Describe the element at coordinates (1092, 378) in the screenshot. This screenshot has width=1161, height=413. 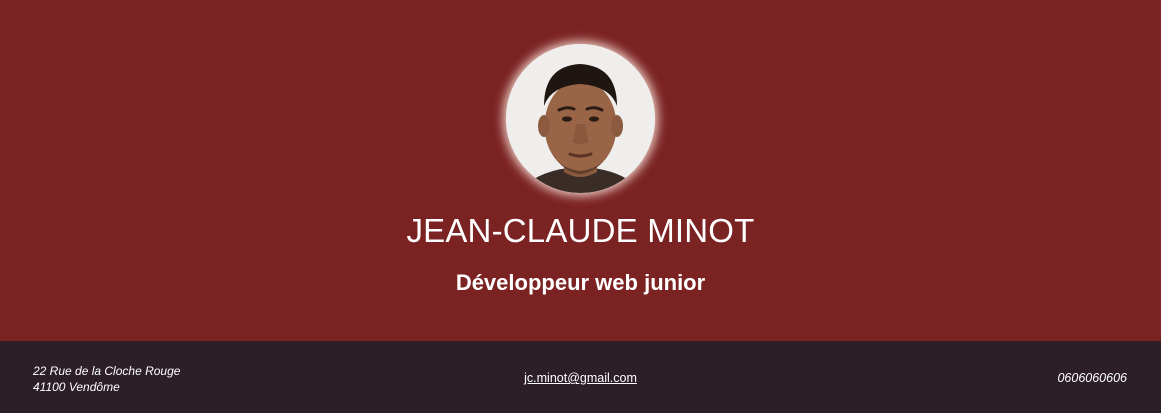
I see `phone-number: 0606060606` at that location.